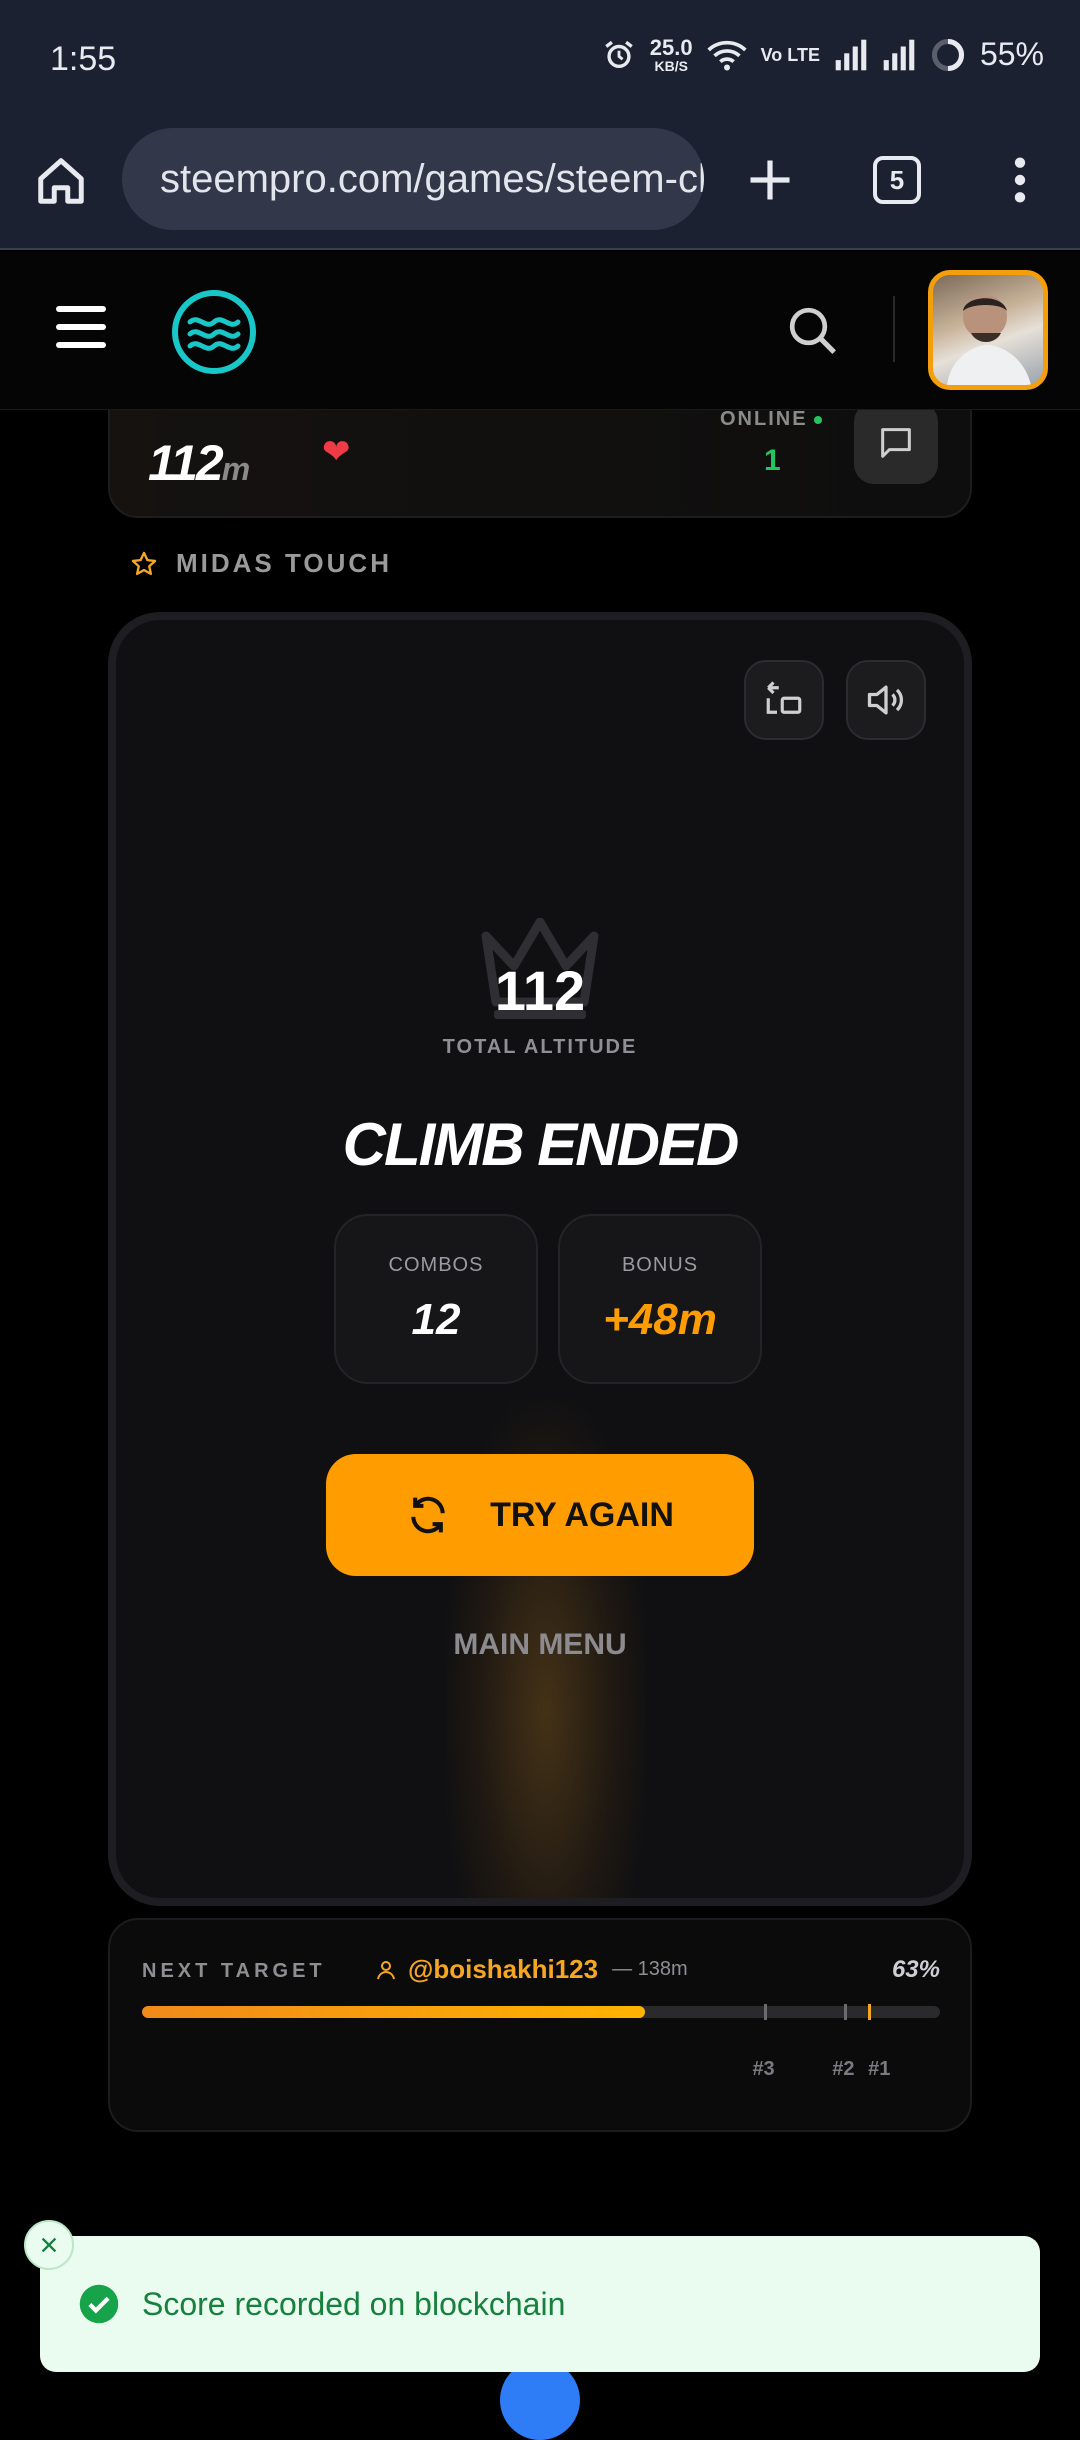 The height and width of the screenshot is (2440, 1080). What do you see at coordinates (671, 54) in the screenshot?
I see `network-speed: 25.0 KB/S` at bounding box center [671, 54].